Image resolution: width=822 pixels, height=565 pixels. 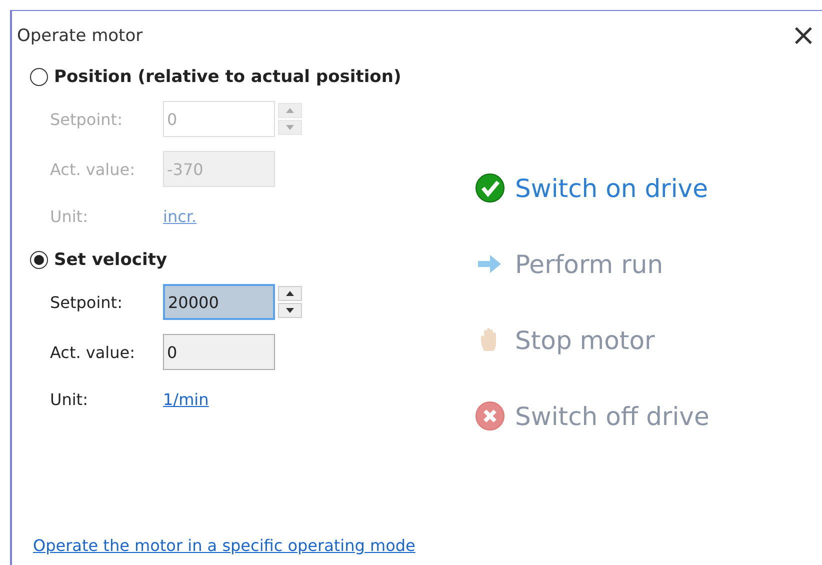 I want to click on actual-value-field: -370, so click(x=219, y=169).